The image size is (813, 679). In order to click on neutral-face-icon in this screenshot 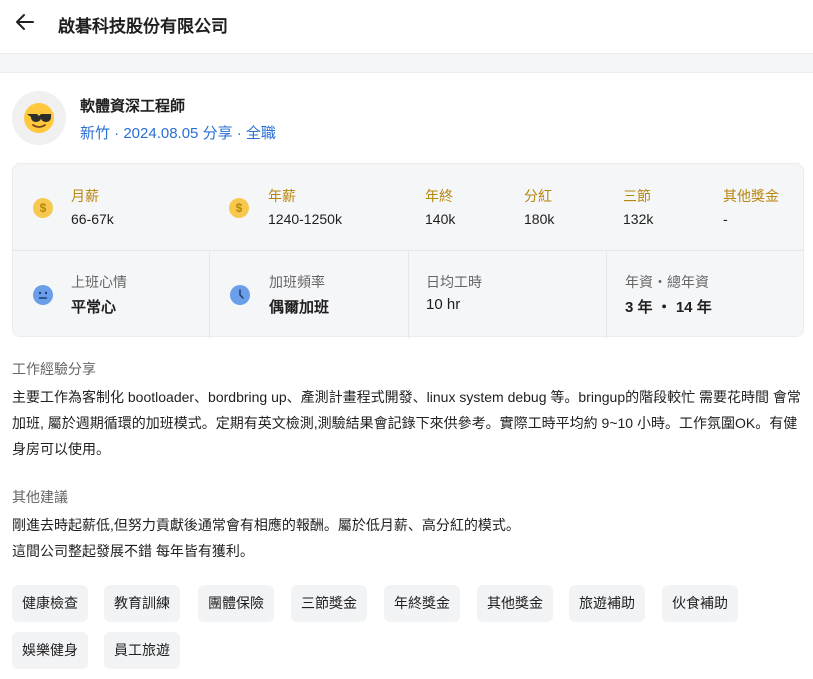, I will do `click(43, 295)`.